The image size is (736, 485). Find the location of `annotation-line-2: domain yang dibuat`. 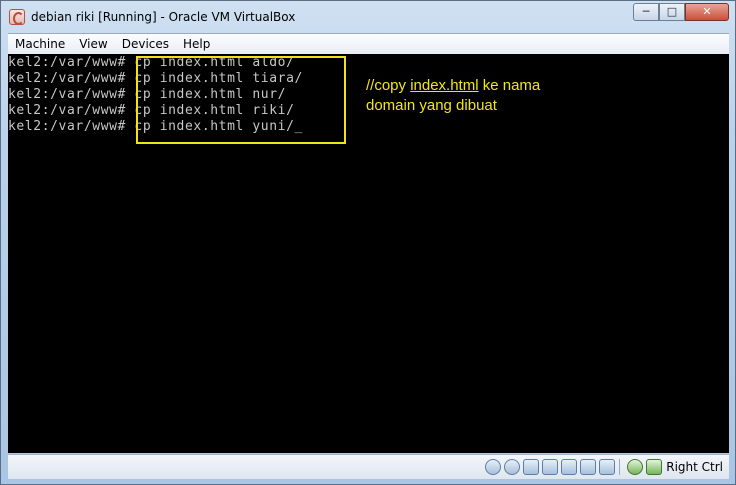

annotation-line-2: domain yang dibuat is located at coordinates (431, 105).